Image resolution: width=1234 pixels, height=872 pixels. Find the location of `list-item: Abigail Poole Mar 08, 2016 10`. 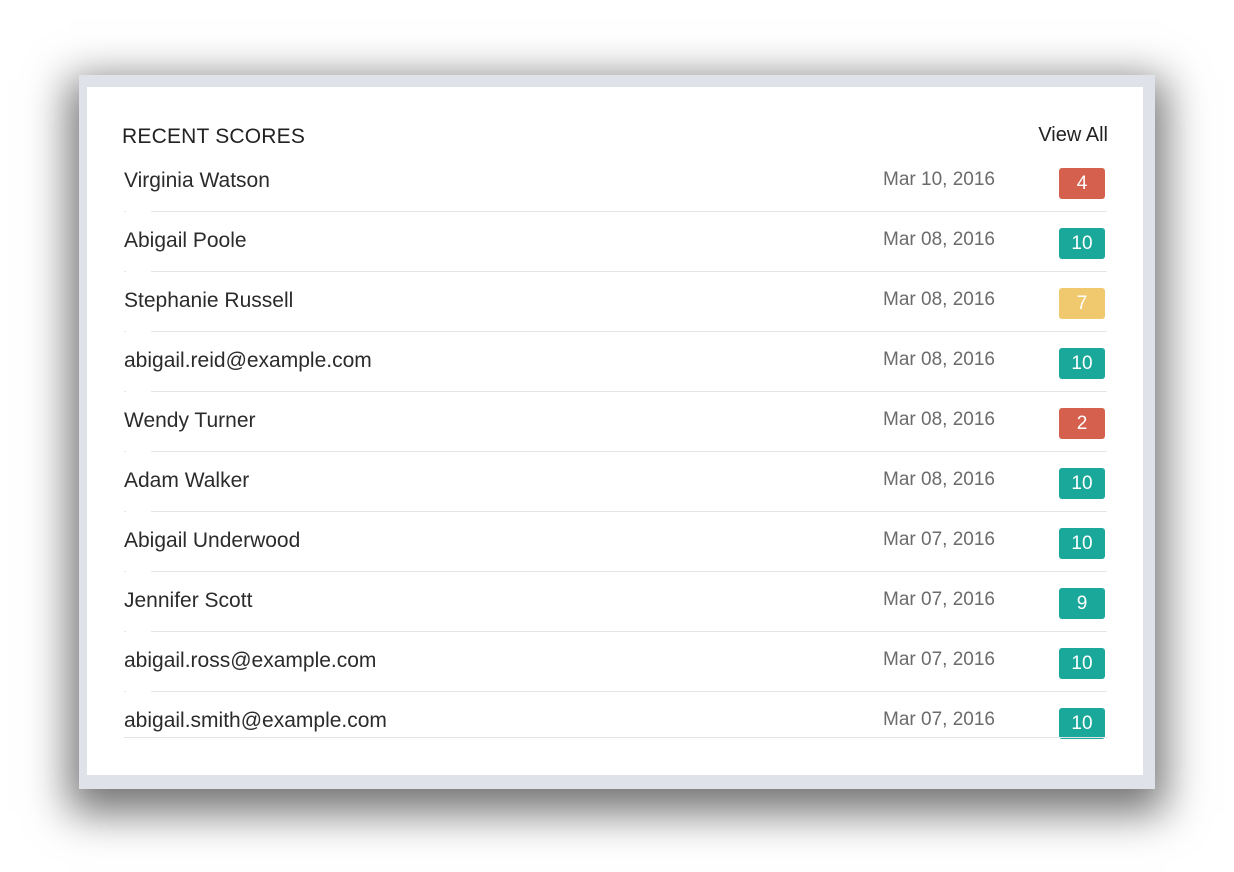

list-item: Abigail Poole Mar 08, 2016 10 is located at coordinates (615, 242).